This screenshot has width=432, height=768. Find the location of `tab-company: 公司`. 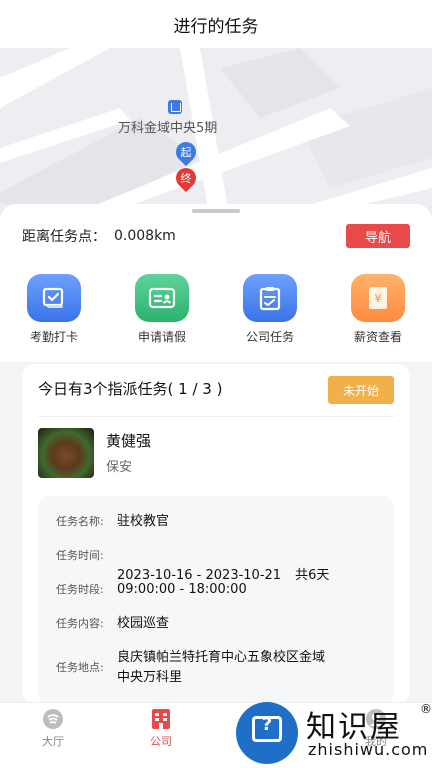

tab-company: 公司 is located at coordinates (161, 728).